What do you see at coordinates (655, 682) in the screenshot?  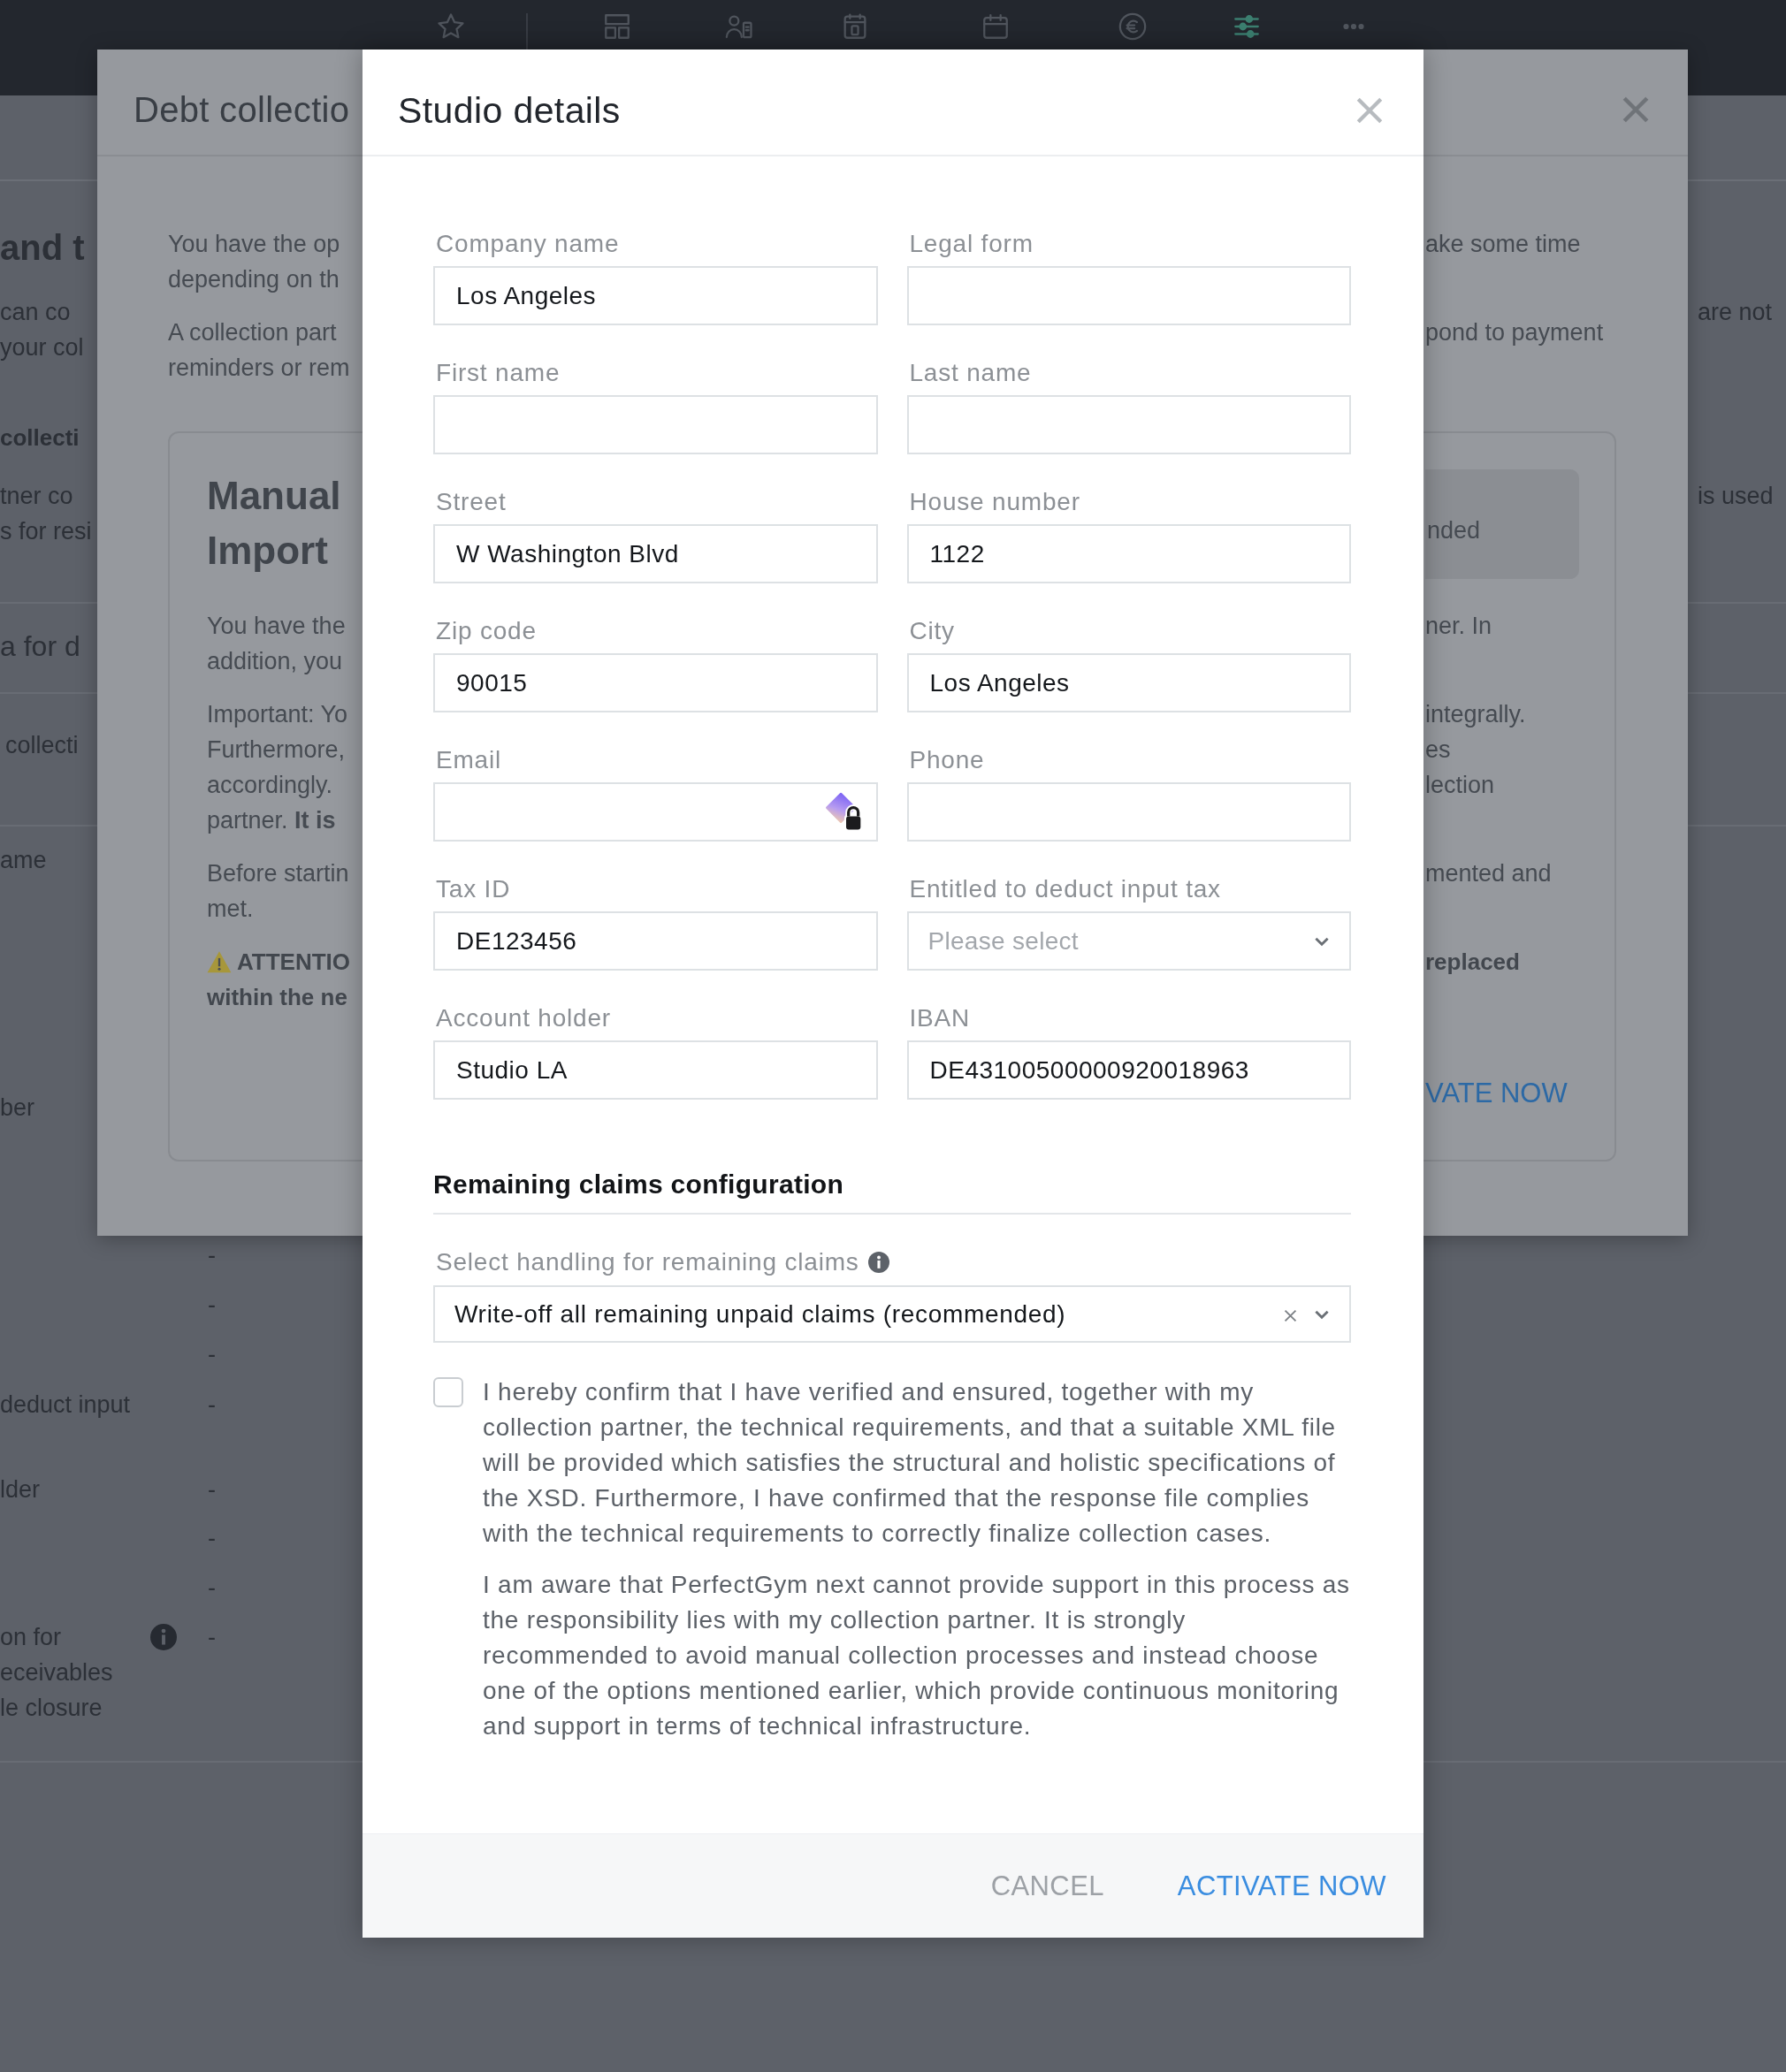 I see `input-field: 90015` at bounding box center [655, 682].